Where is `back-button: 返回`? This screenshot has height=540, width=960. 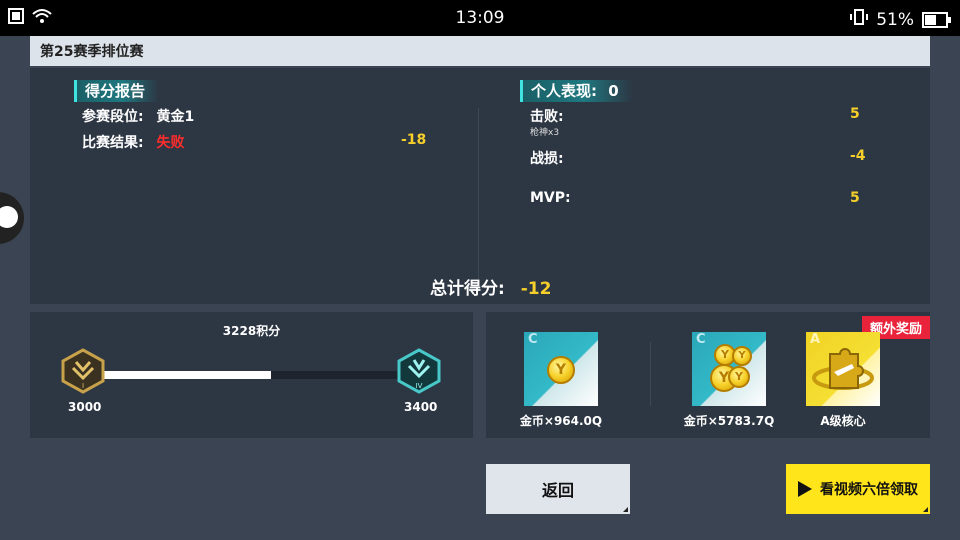
back-button: 返回 is located at coordinates (558, 489).